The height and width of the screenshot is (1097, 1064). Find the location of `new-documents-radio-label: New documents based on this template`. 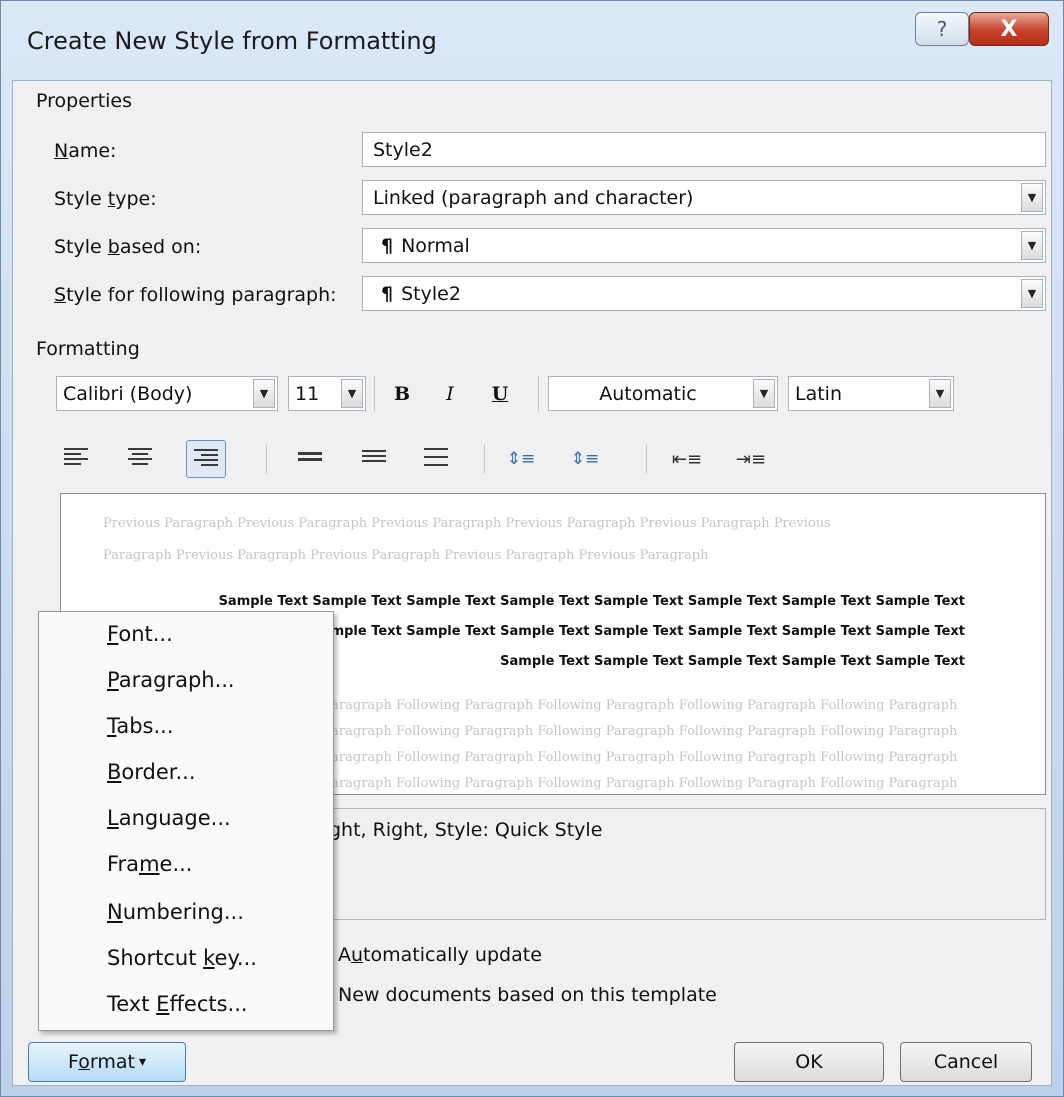

new-documents-radio-label: New documents based on this template is located at coordinates (527, 995).